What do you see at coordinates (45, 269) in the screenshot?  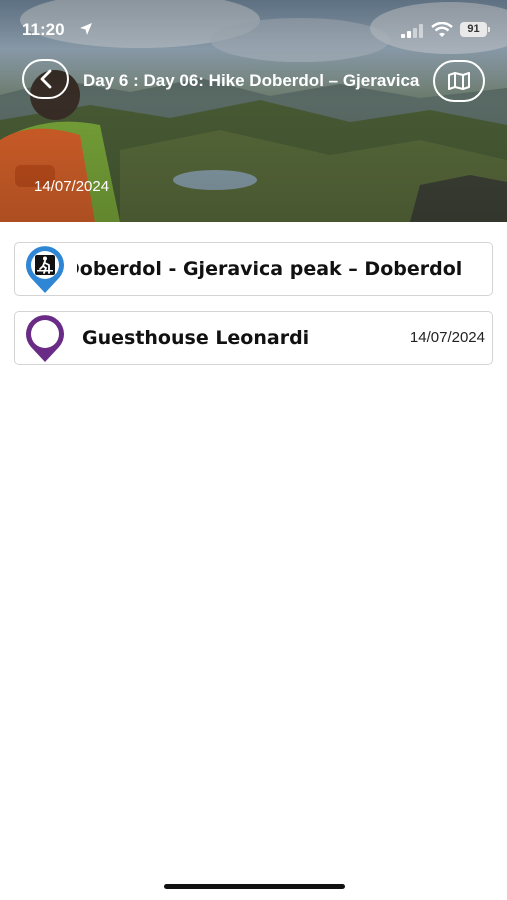 I see `hiker-pin-icon` at bounding box center [45, 269].